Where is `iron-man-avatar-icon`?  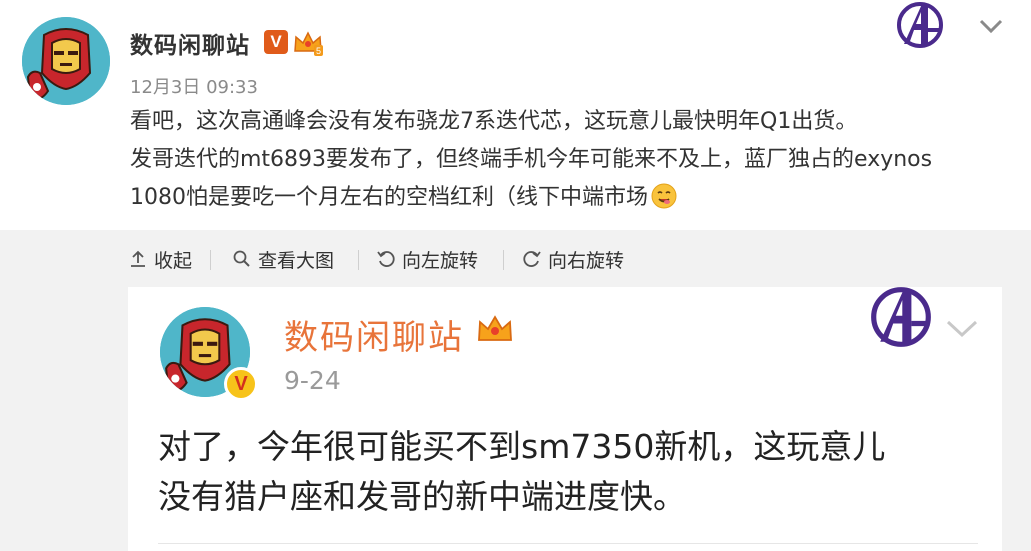
iron-man-avatar-icon is located at coordinates (66, 61).